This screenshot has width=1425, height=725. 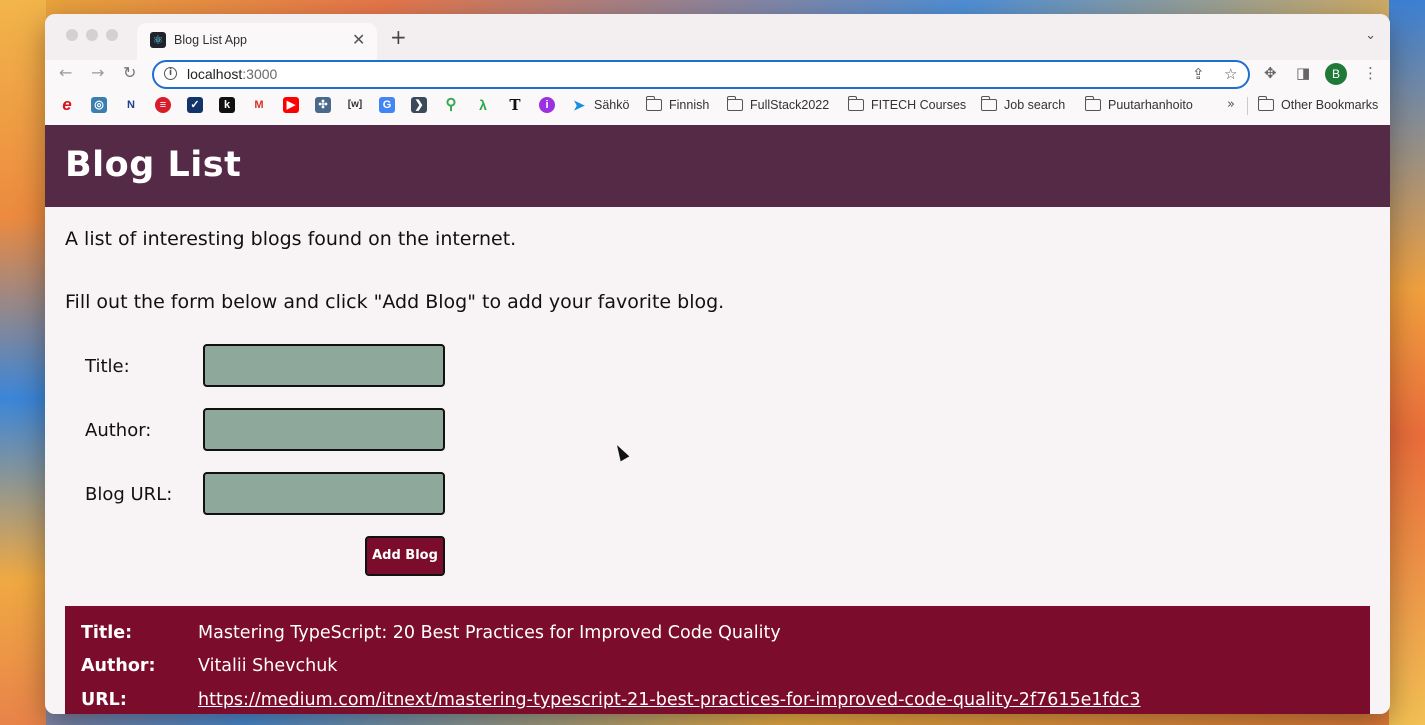 What do you see at coordinates (1034, 105) in the screenshot?
I see `bookmark-folder-job-search: Job search` at bounding box center [1034, 105].